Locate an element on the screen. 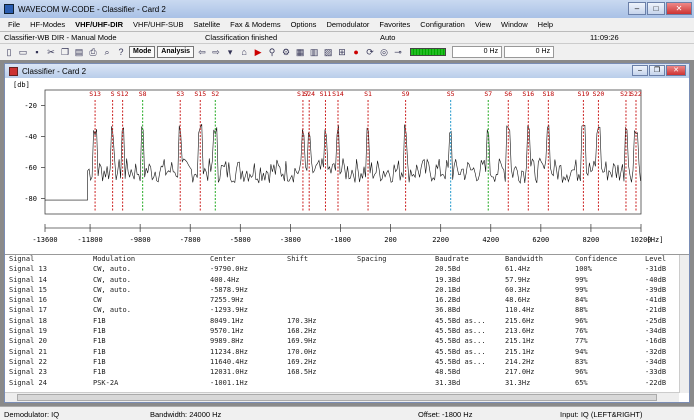  table-cell: 213.6Hz is located at coordinates (520, 331).